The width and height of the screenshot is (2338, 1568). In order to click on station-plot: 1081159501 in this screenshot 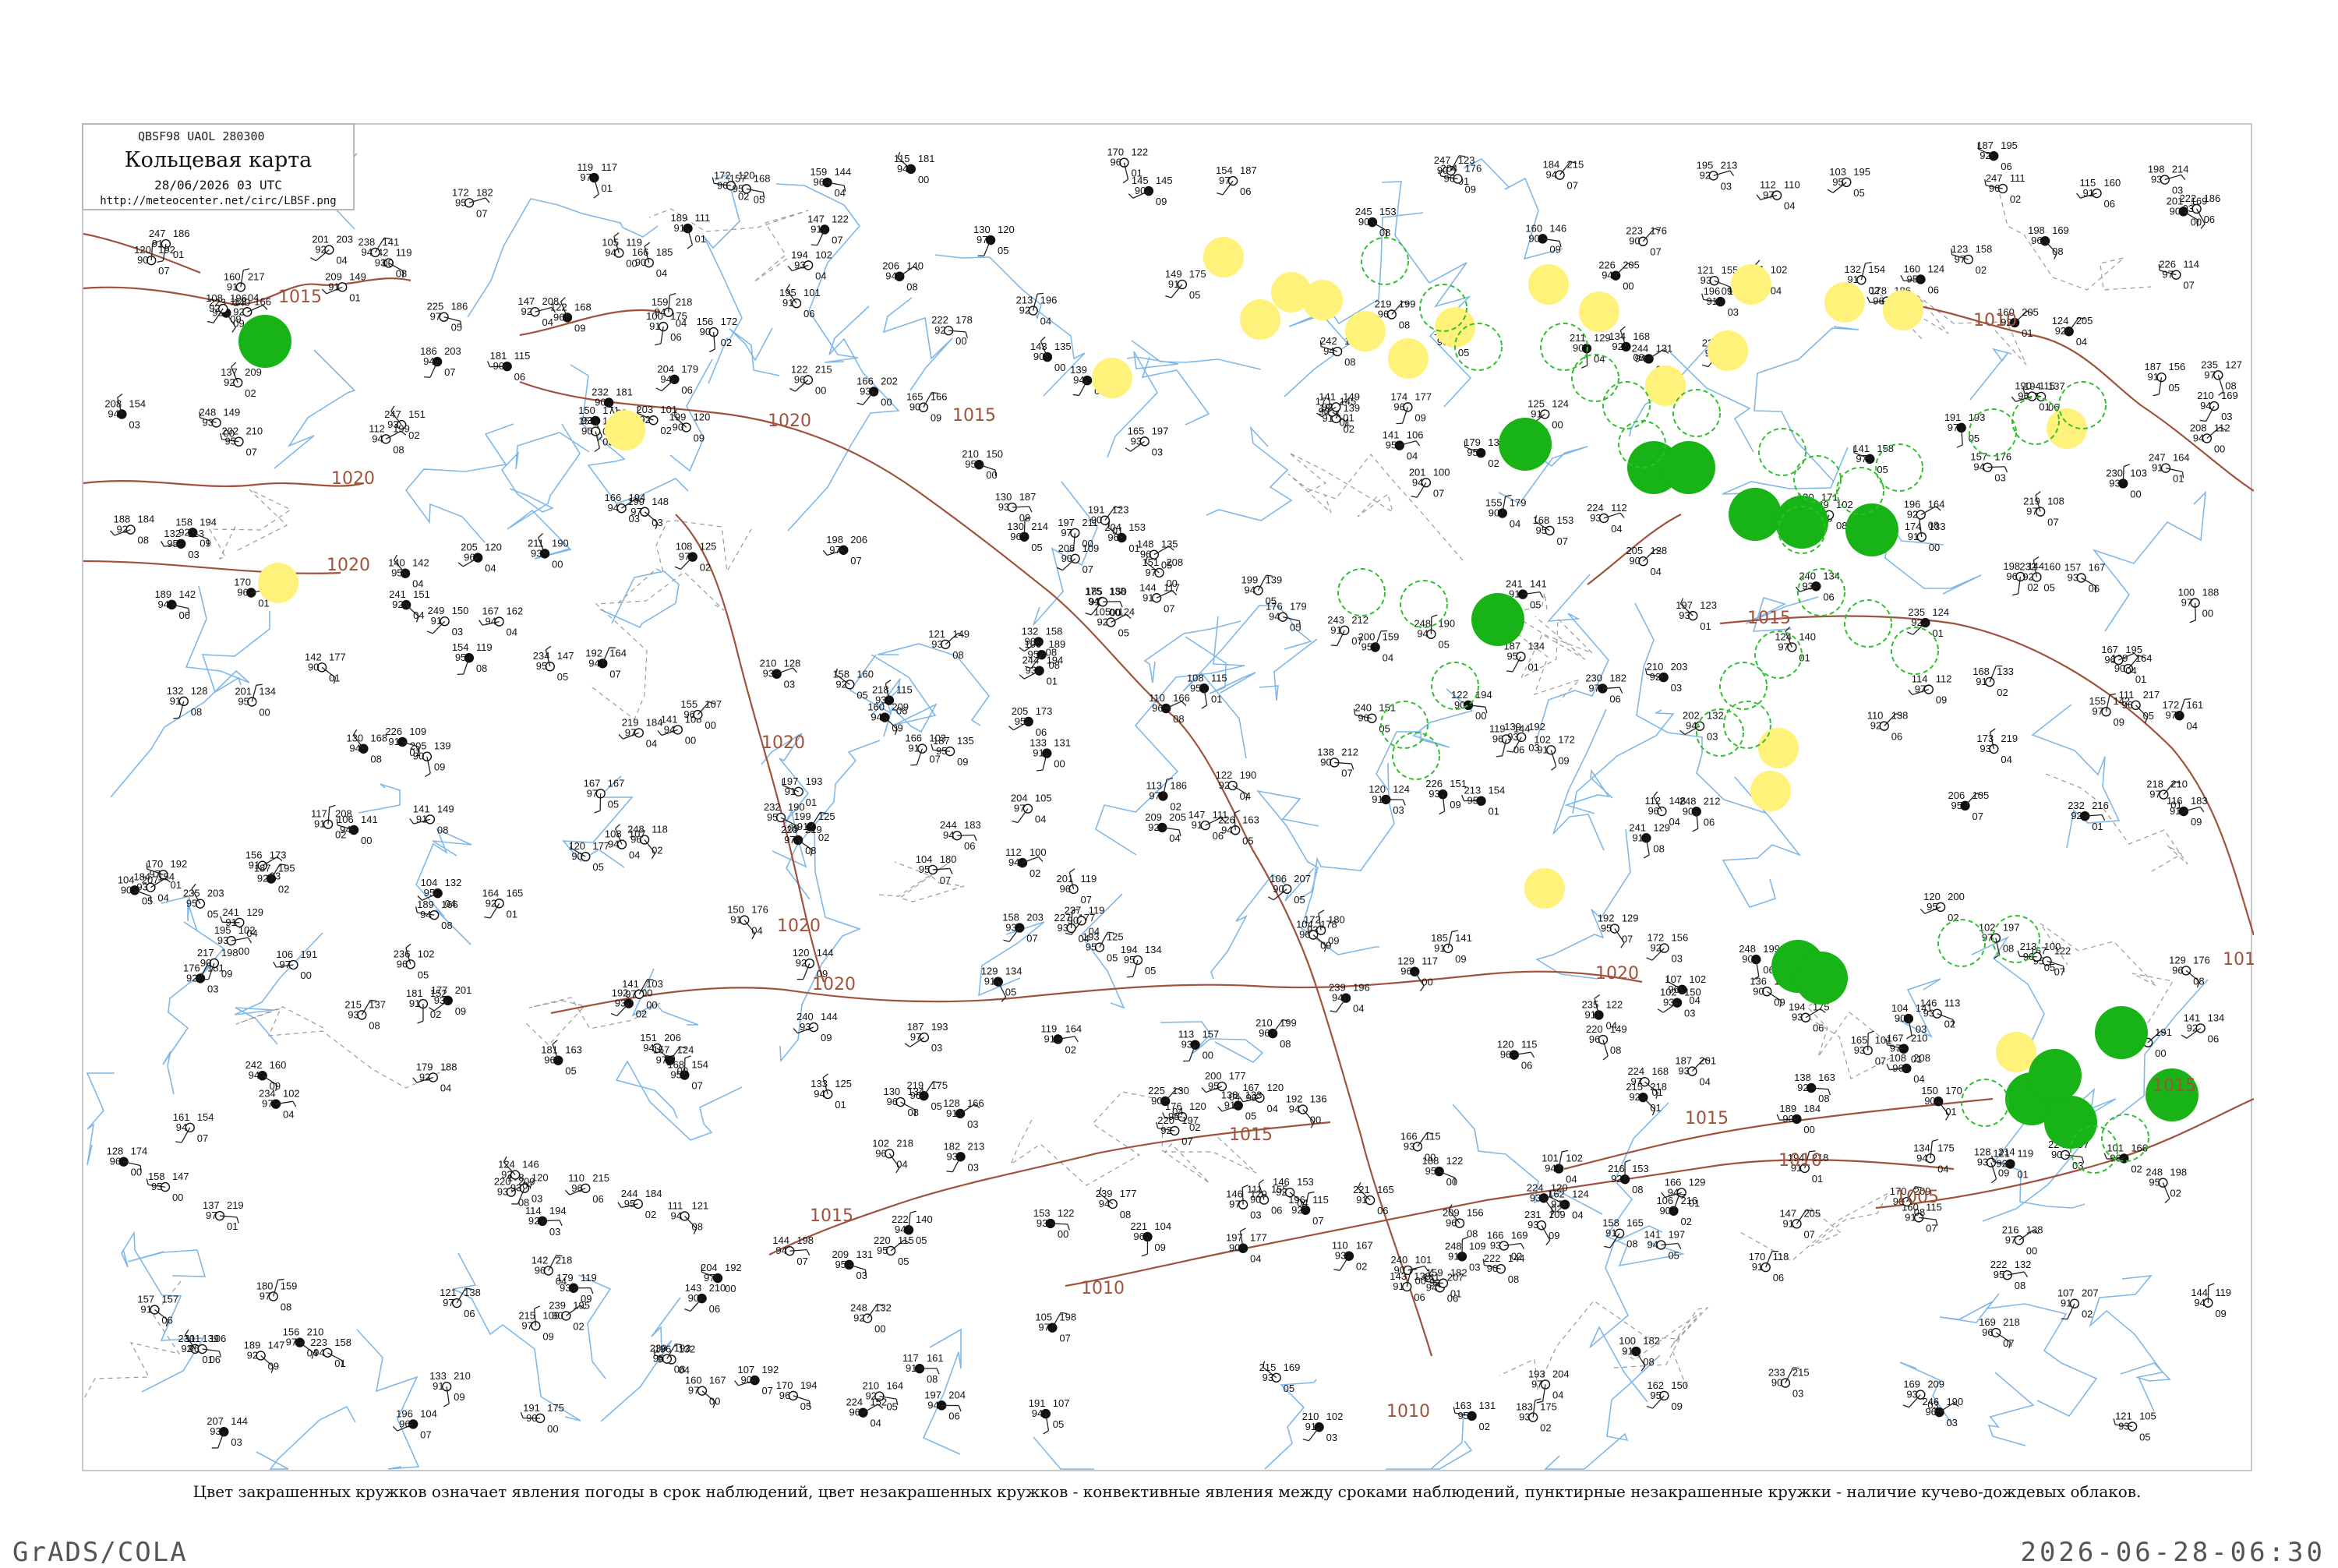, I will do `click(1207, 690)`.